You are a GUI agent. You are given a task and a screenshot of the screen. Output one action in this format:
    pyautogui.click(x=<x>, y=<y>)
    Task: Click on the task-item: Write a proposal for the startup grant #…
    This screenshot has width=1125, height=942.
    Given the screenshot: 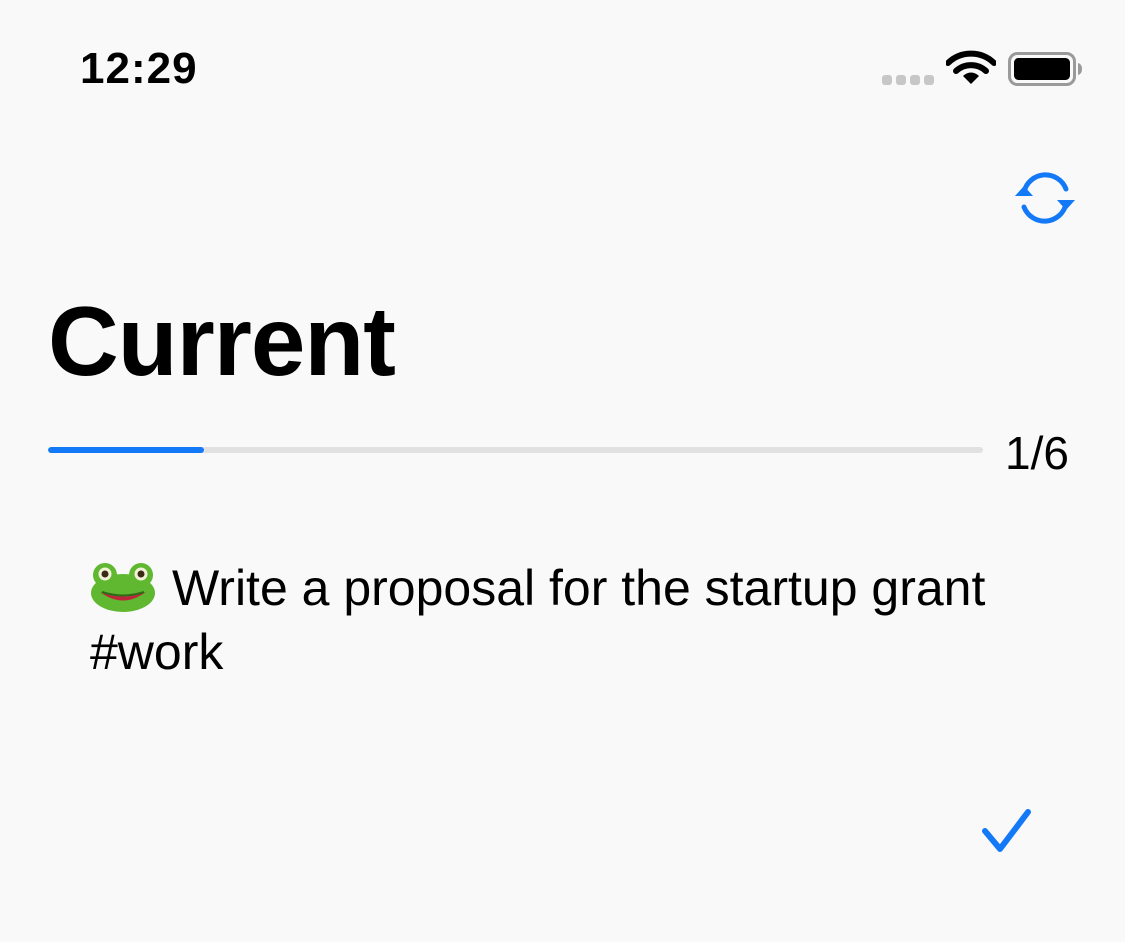 What is the action you would take?
    pyautogui.click(x=570, y=620)
    